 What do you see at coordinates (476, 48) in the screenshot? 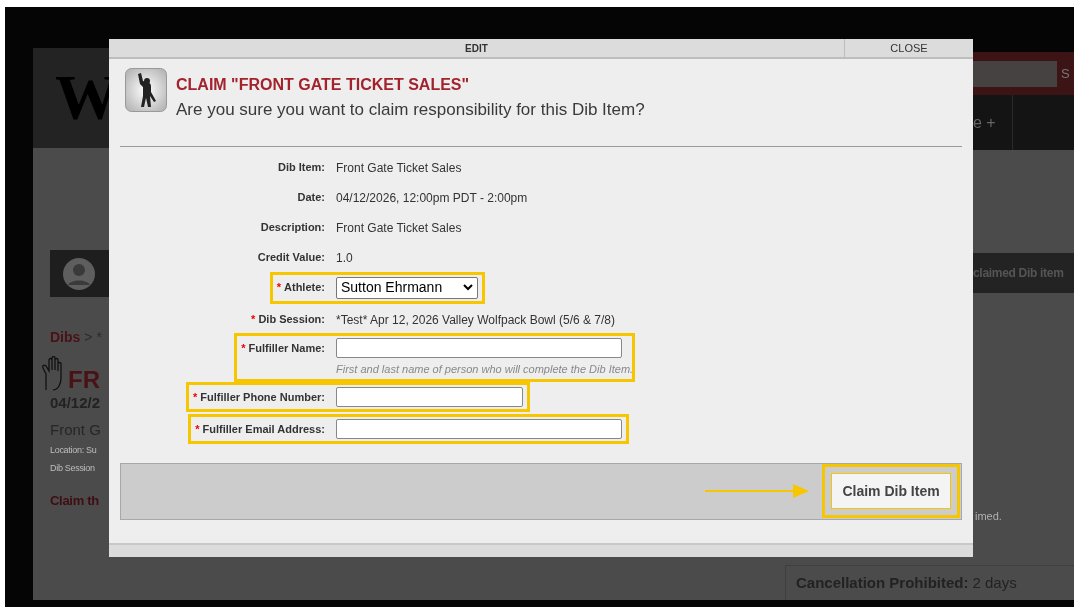
I see `dialog-header-title: EDIT` at bounding box center [476, 48].